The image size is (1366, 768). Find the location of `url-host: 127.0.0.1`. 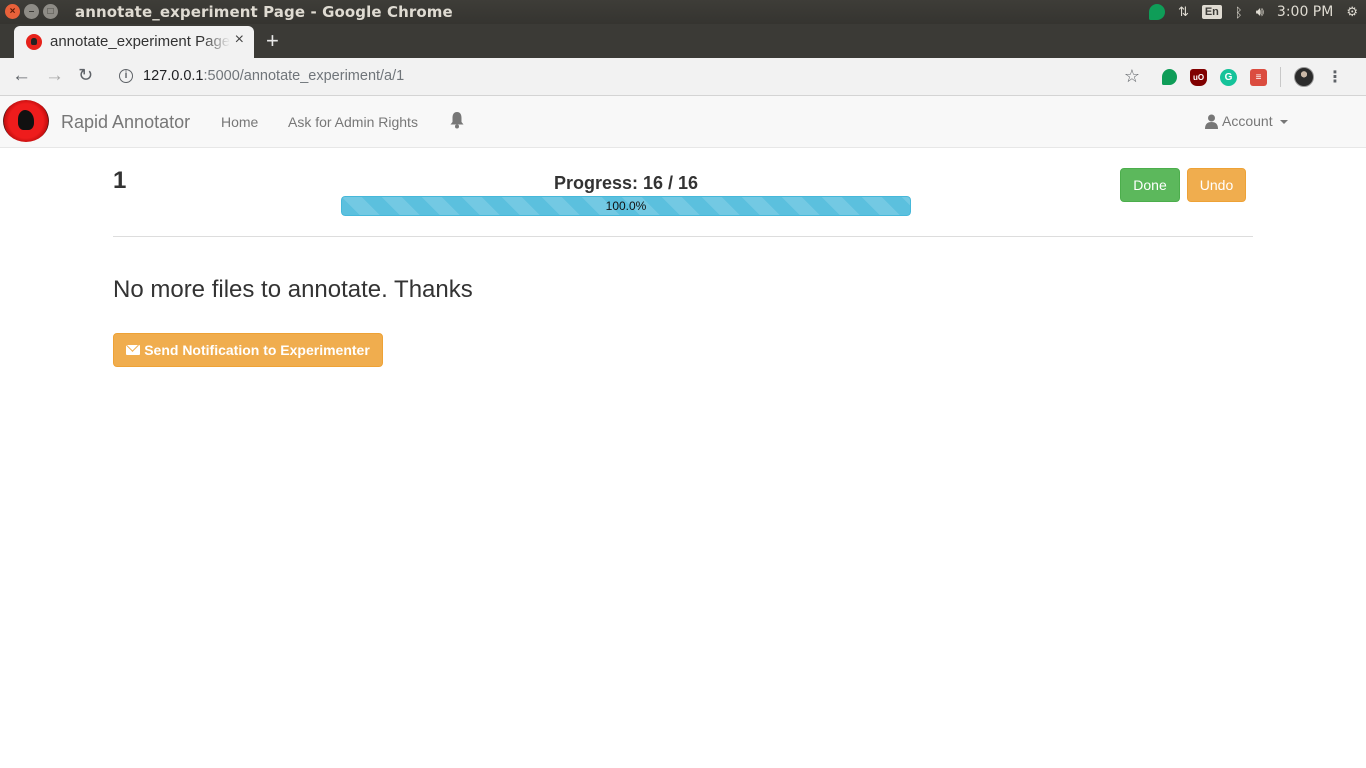

url-host: 127.0.0.1 is located at coordinates (173, 76).